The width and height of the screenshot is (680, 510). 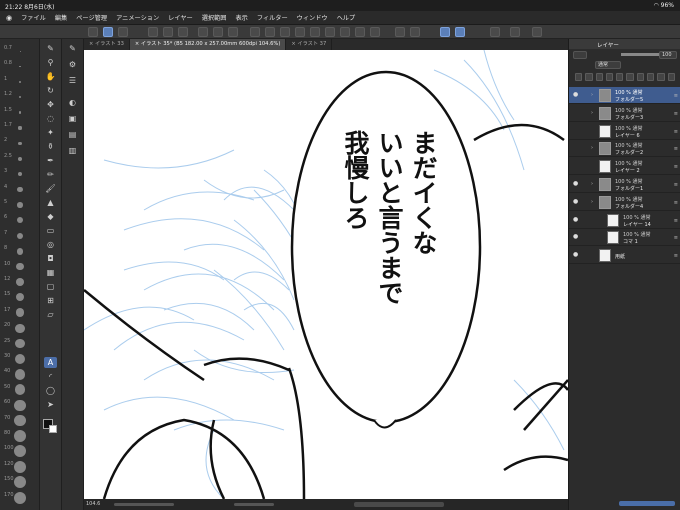 What do you see at coordinates (460, 32) in the screenshot?
I see `curve-icon` at bounding box center [460, 32].